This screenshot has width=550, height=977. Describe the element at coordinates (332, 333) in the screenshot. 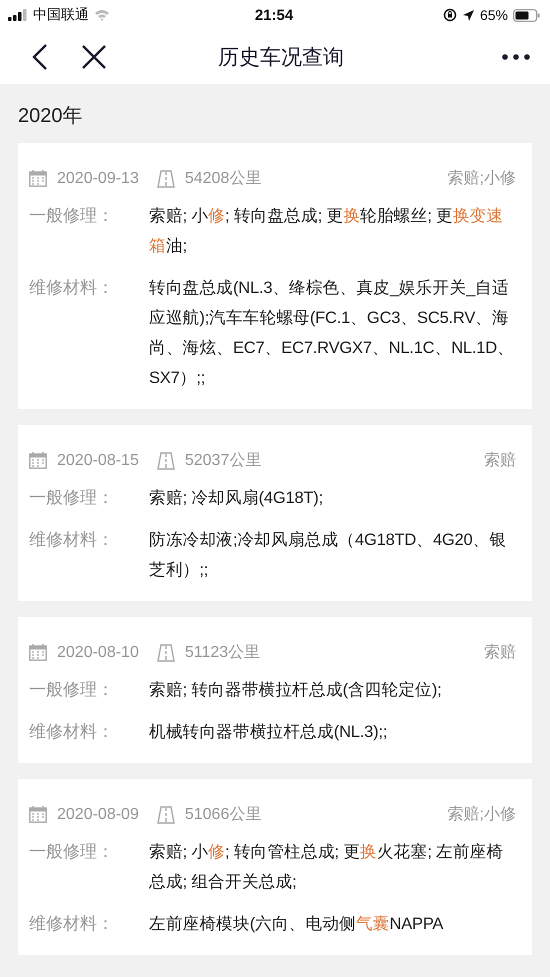

I see `field-value: 转向盘总成(NL.3、绛棕色、真皮_娱乐开关_自适应巡航);汽车车轮螺母(FC.1、GC3、SC5.RV、海尚、海炫、EC7、EC7.RVGX7、NL.1C、NL.1D、SX7）;;` at that location.